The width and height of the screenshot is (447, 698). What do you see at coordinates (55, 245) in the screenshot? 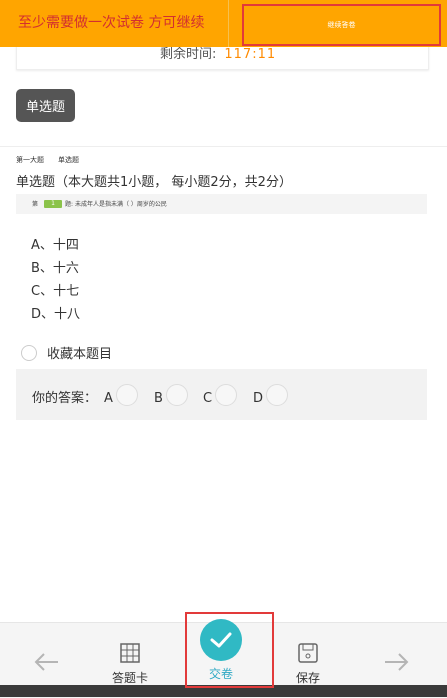
I see `option-a: A、十四` at bounding box center [55, 245].